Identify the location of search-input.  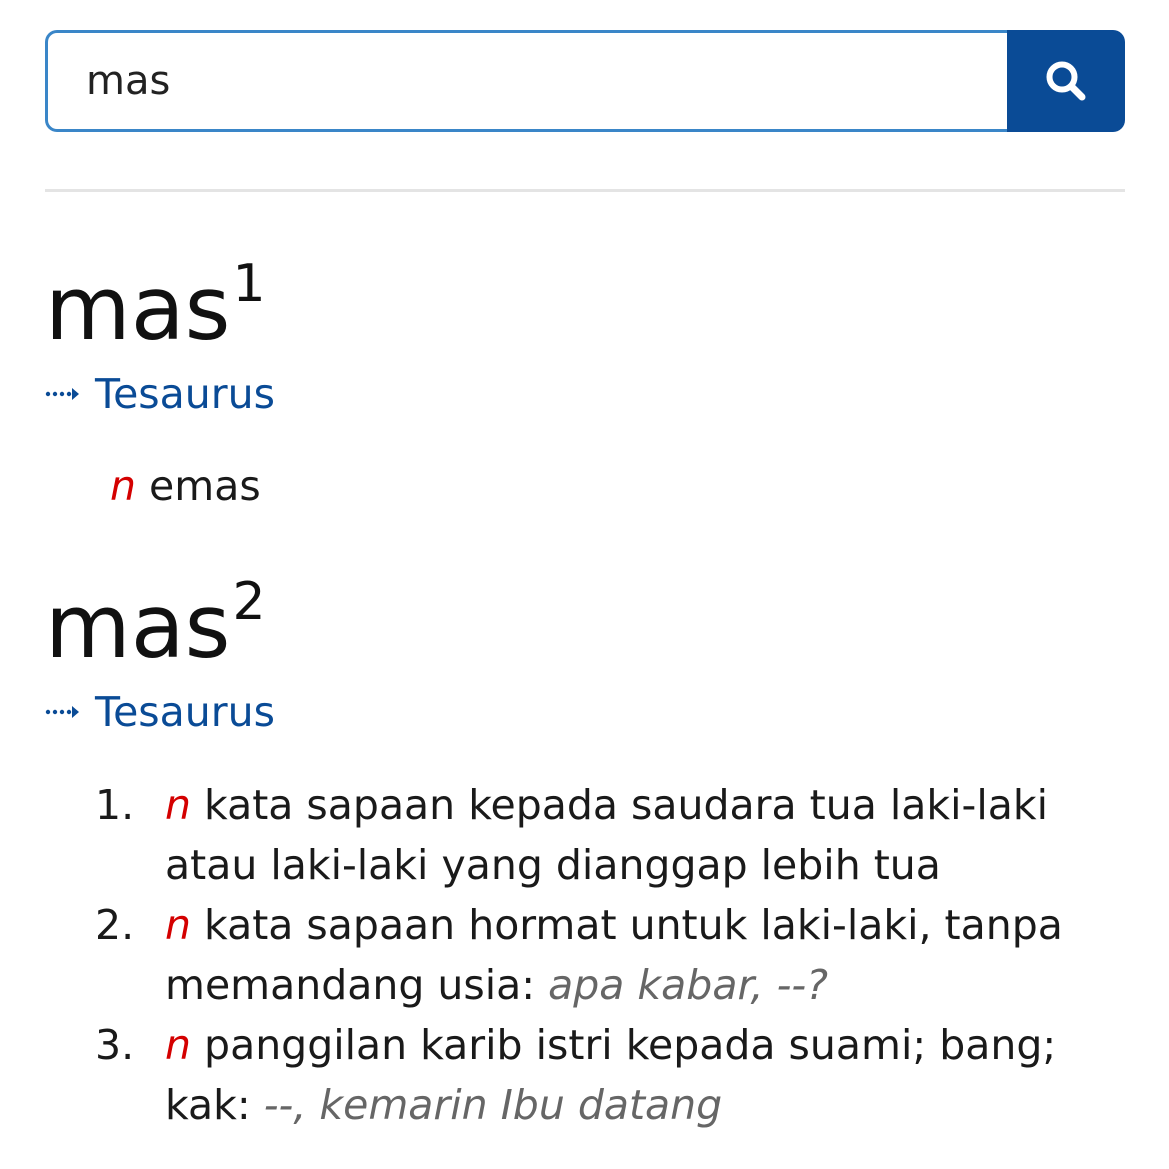
(526, 81).